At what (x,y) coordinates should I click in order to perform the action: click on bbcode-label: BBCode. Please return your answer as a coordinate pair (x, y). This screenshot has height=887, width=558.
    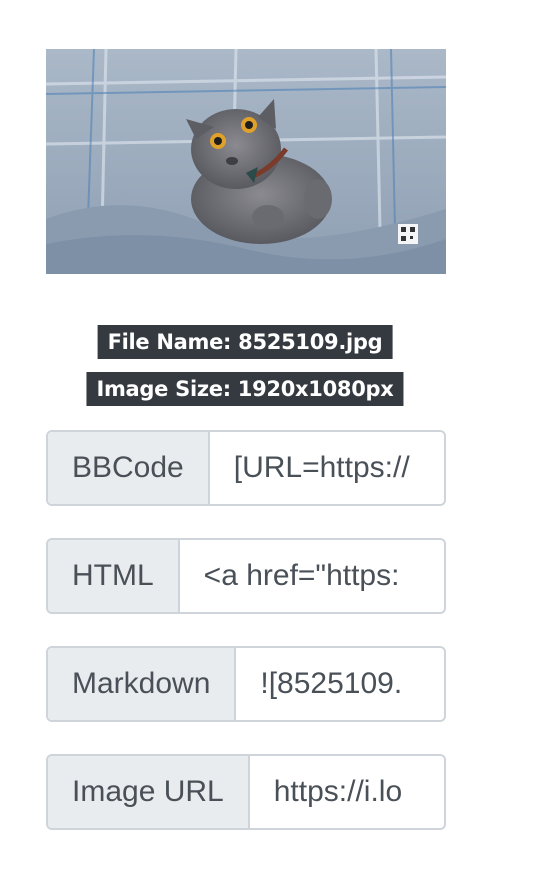
    Looking at the image, I should click on (129, 468).